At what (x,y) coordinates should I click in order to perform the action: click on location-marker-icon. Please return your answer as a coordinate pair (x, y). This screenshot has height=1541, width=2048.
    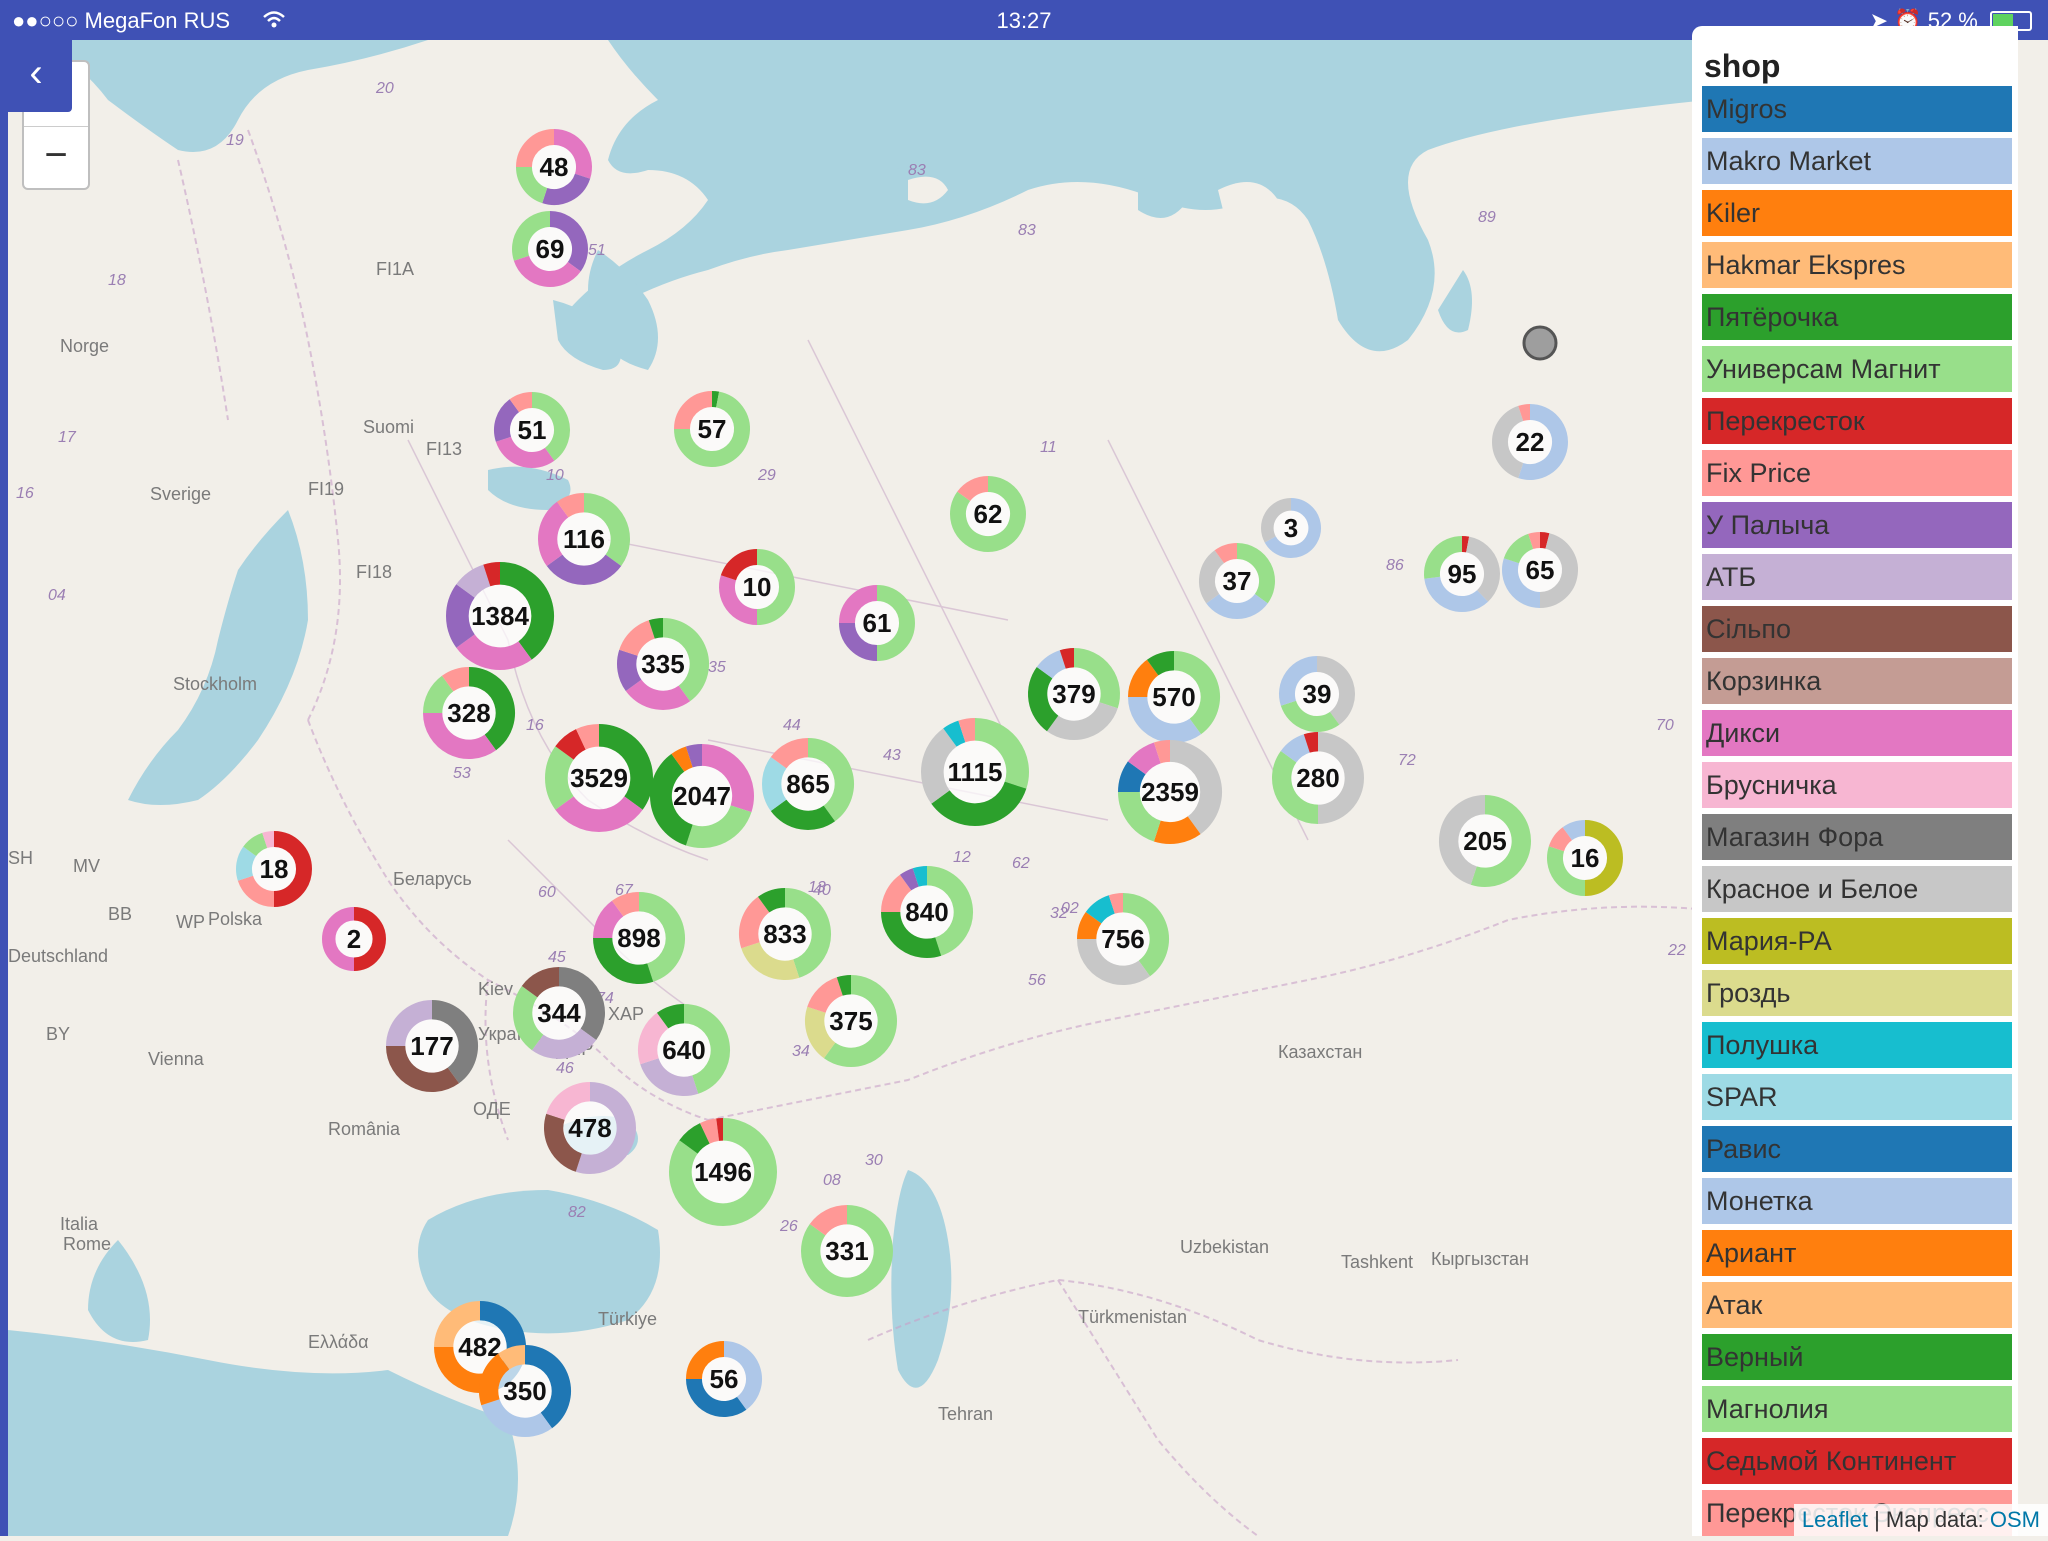
    Looking at the image, I should click on (1540, 343).